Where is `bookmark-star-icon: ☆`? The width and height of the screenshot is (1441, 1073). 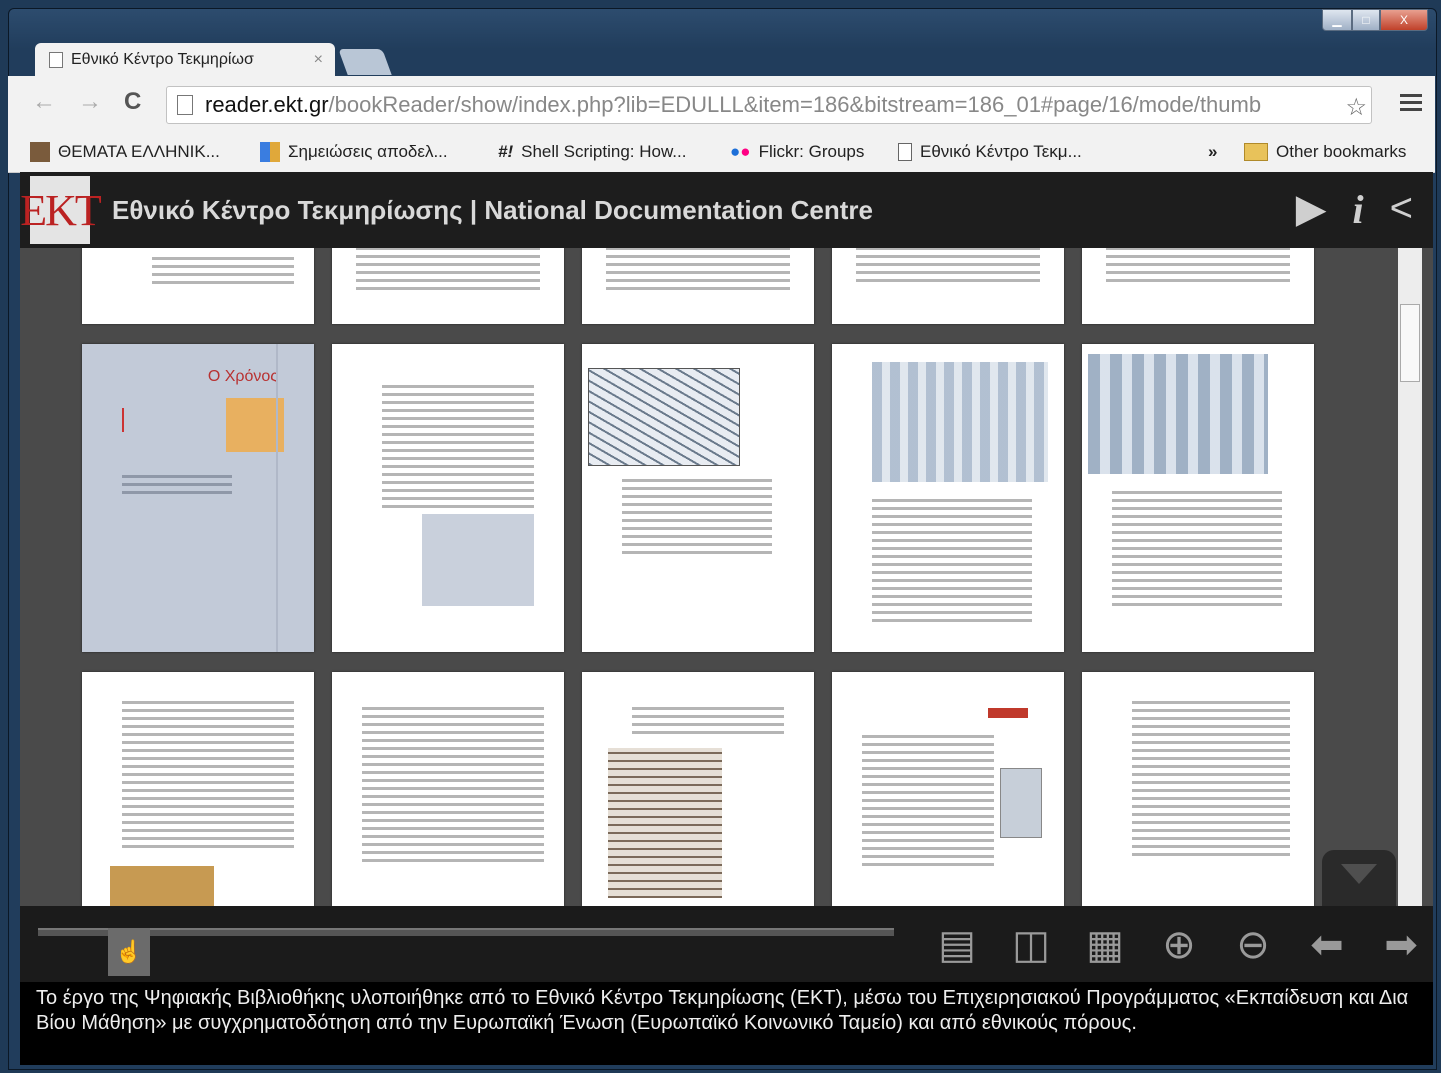 bookmark-star-icon: ☆ is located at coordinates (1356, 107).